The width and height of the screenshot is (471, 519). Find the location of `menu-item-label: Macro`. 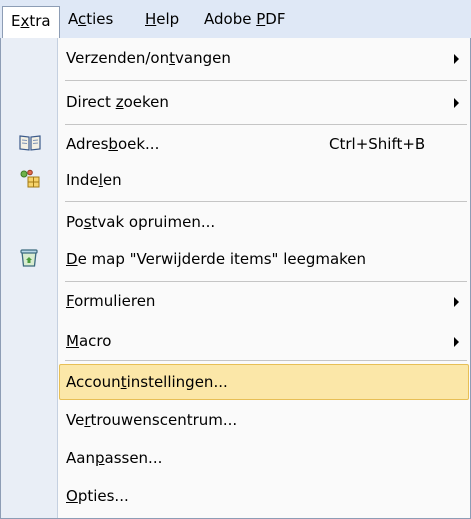

menu-item-label: Macro is located at coordinates (88, 341).